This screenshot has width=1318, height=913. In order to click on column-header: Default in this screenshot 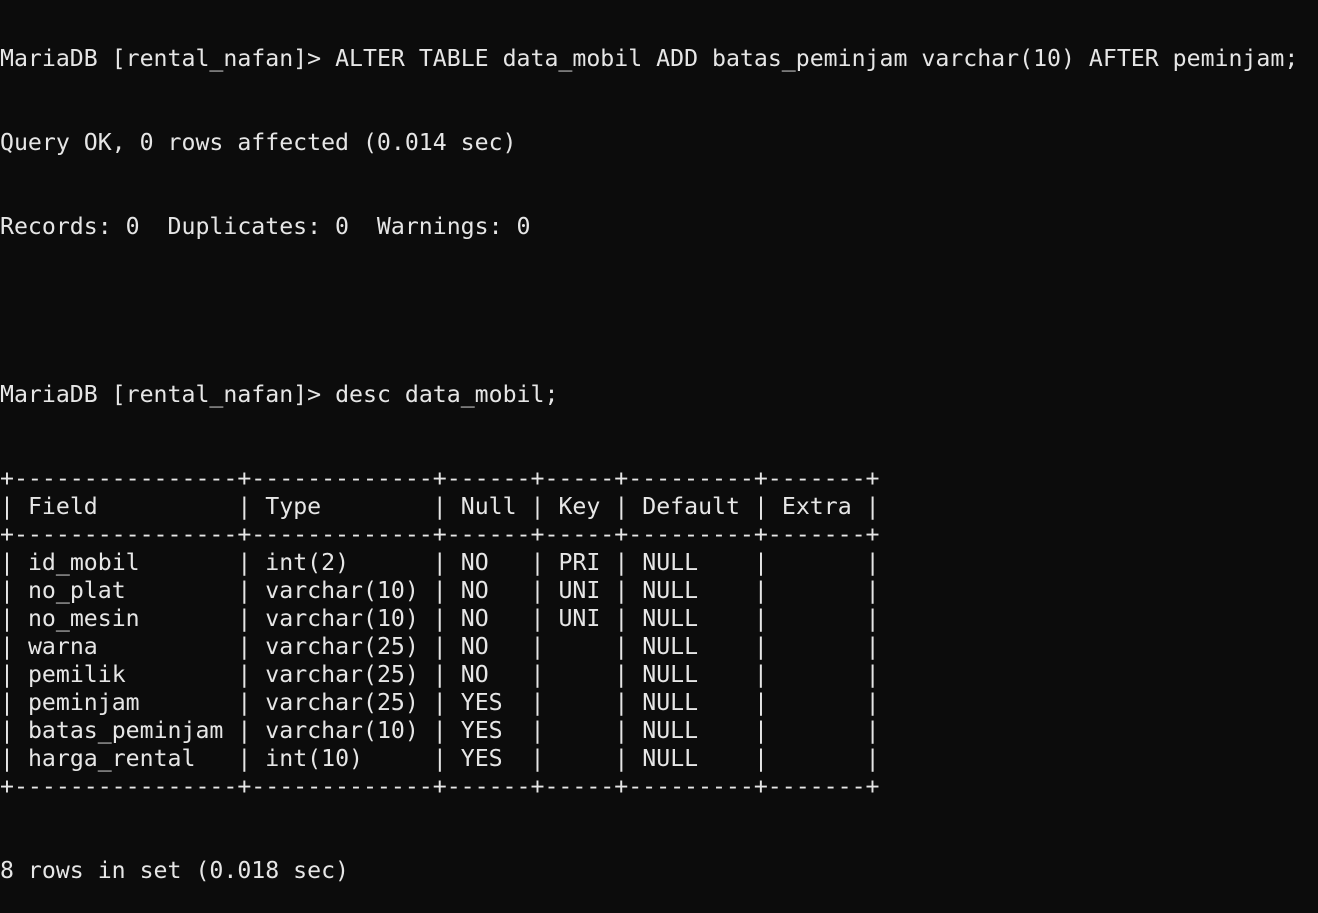, I will do `click(691, 506)`.